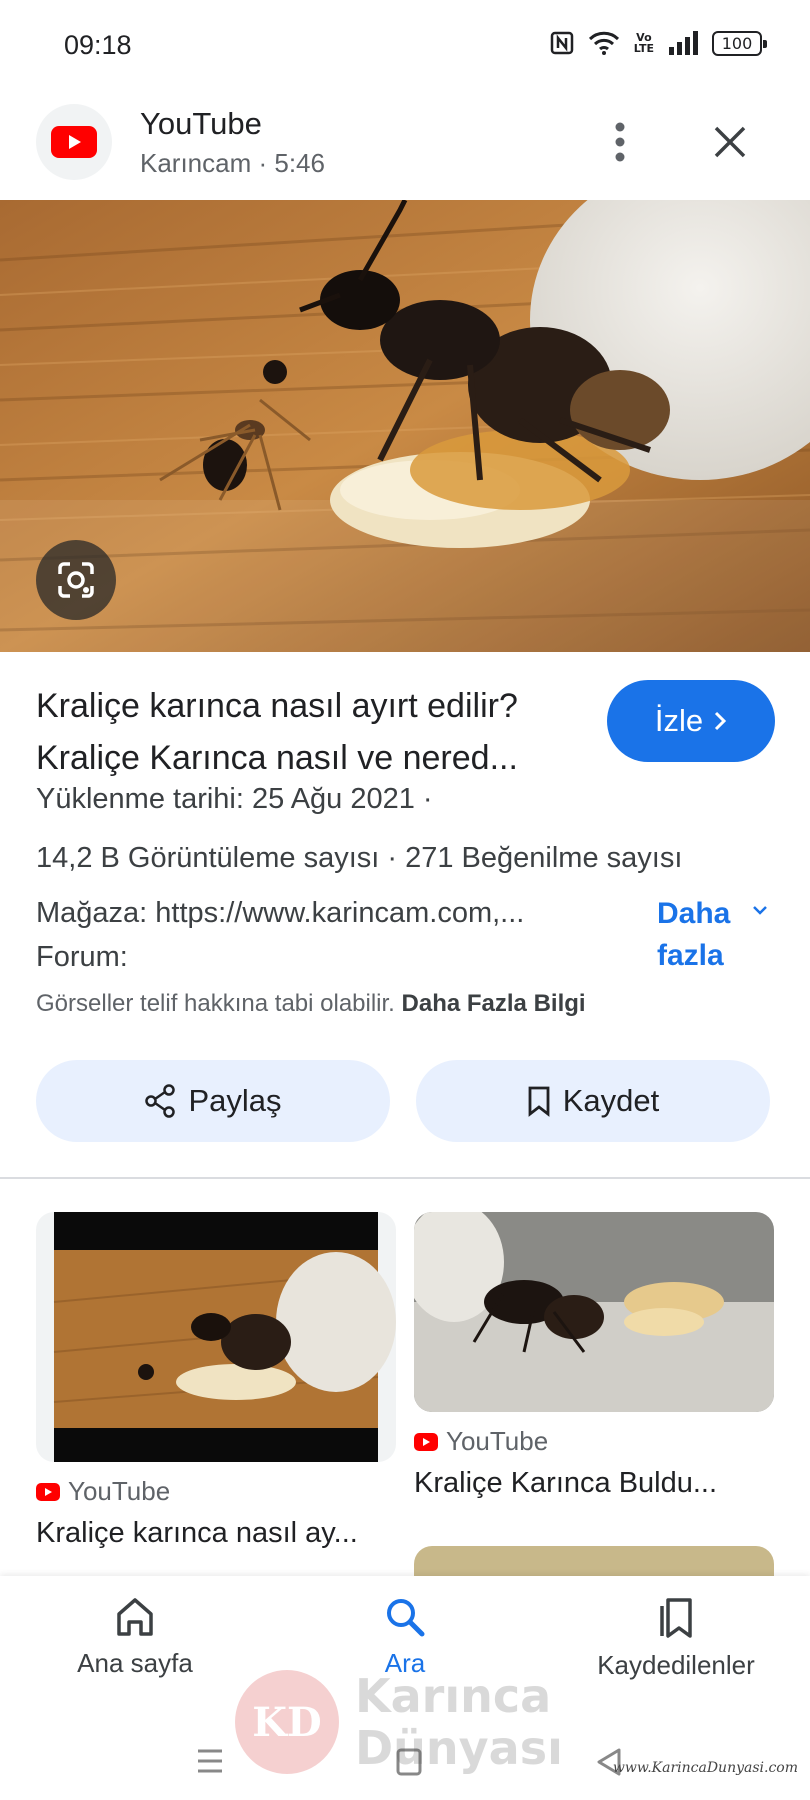 Image resolution: width=810 pixels, height=1800 pixels. I want to click on status-time: 09:18, so click(98, 45).